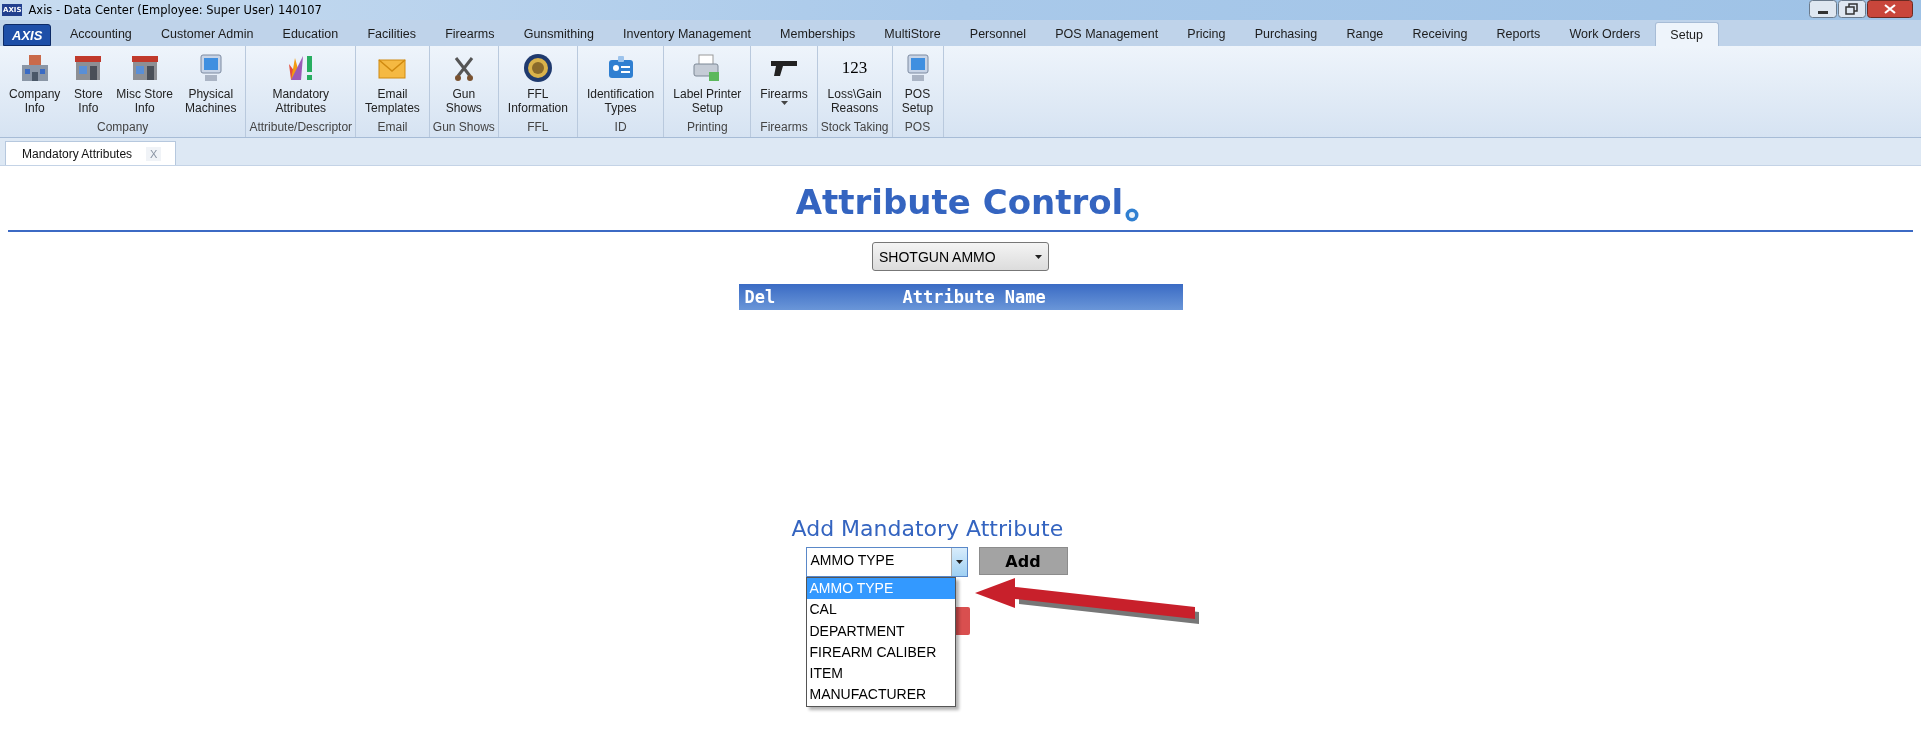 The width and height of the screenshot is (1921, 733). Describe the element at coordinates (123, 128) in the screenshot. I see `group-label: Company` at that location.